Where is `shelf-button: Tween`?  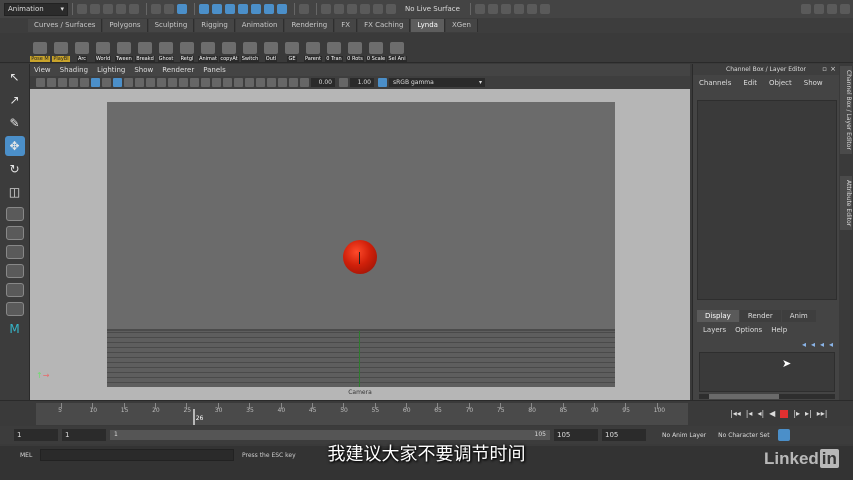 shelf-button: Tween is located at coordinates (124, 48).